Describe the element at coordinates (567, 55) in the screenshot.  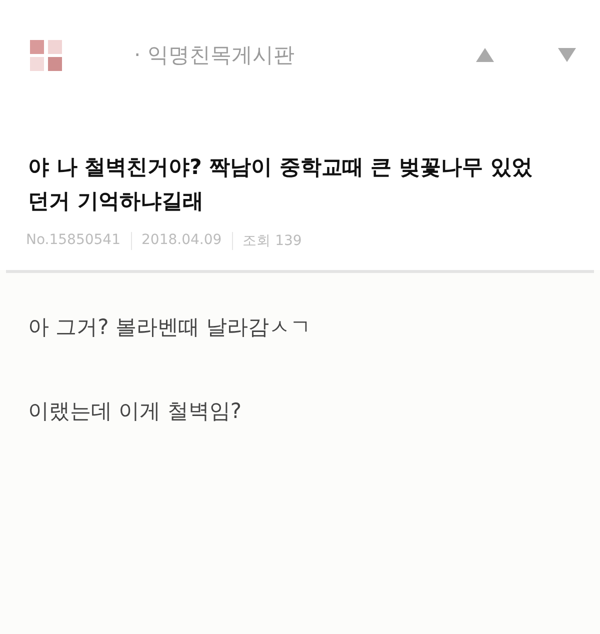
I see `down-arrow-icon` at that location.